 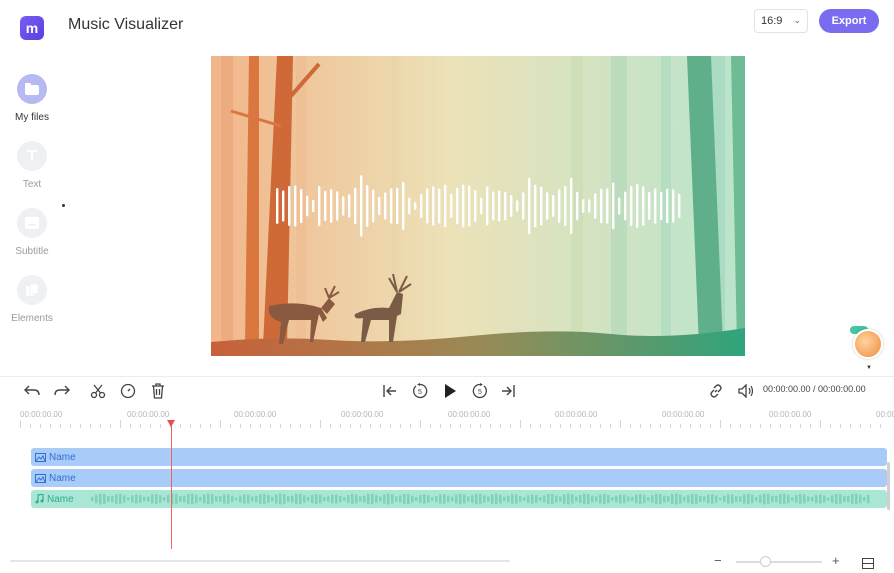 I want to click on fit-timeline-icon, so click(x=868, y=564).